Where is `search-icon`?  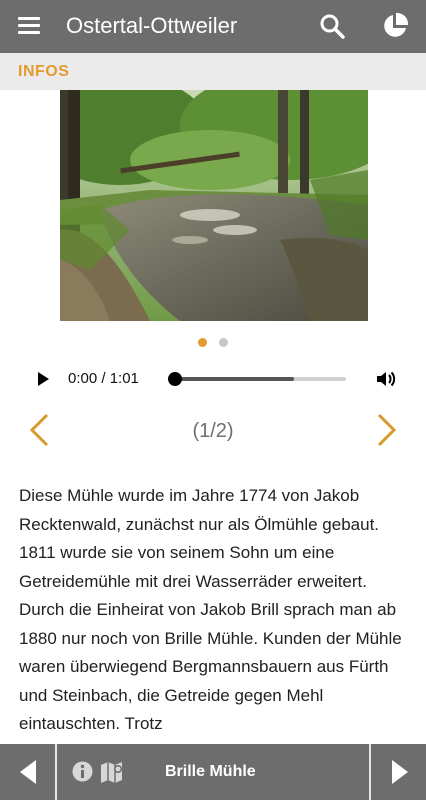 search-icon is located at coordinates (332, 26).